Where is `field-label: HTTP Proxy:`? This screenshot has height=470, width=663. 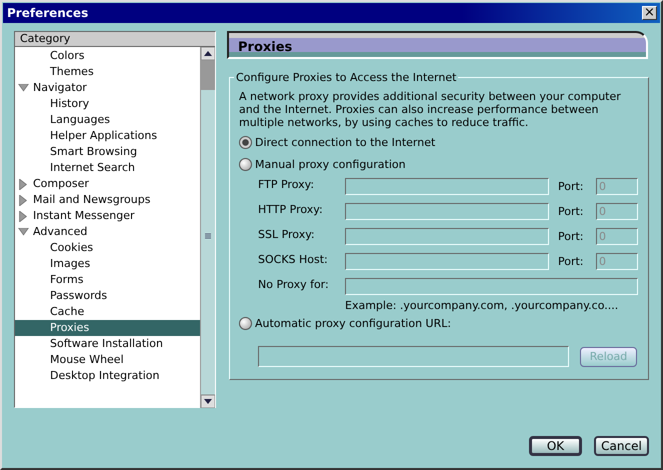
field-label: HTTP Proxy: is located at coordinates (291, 209).